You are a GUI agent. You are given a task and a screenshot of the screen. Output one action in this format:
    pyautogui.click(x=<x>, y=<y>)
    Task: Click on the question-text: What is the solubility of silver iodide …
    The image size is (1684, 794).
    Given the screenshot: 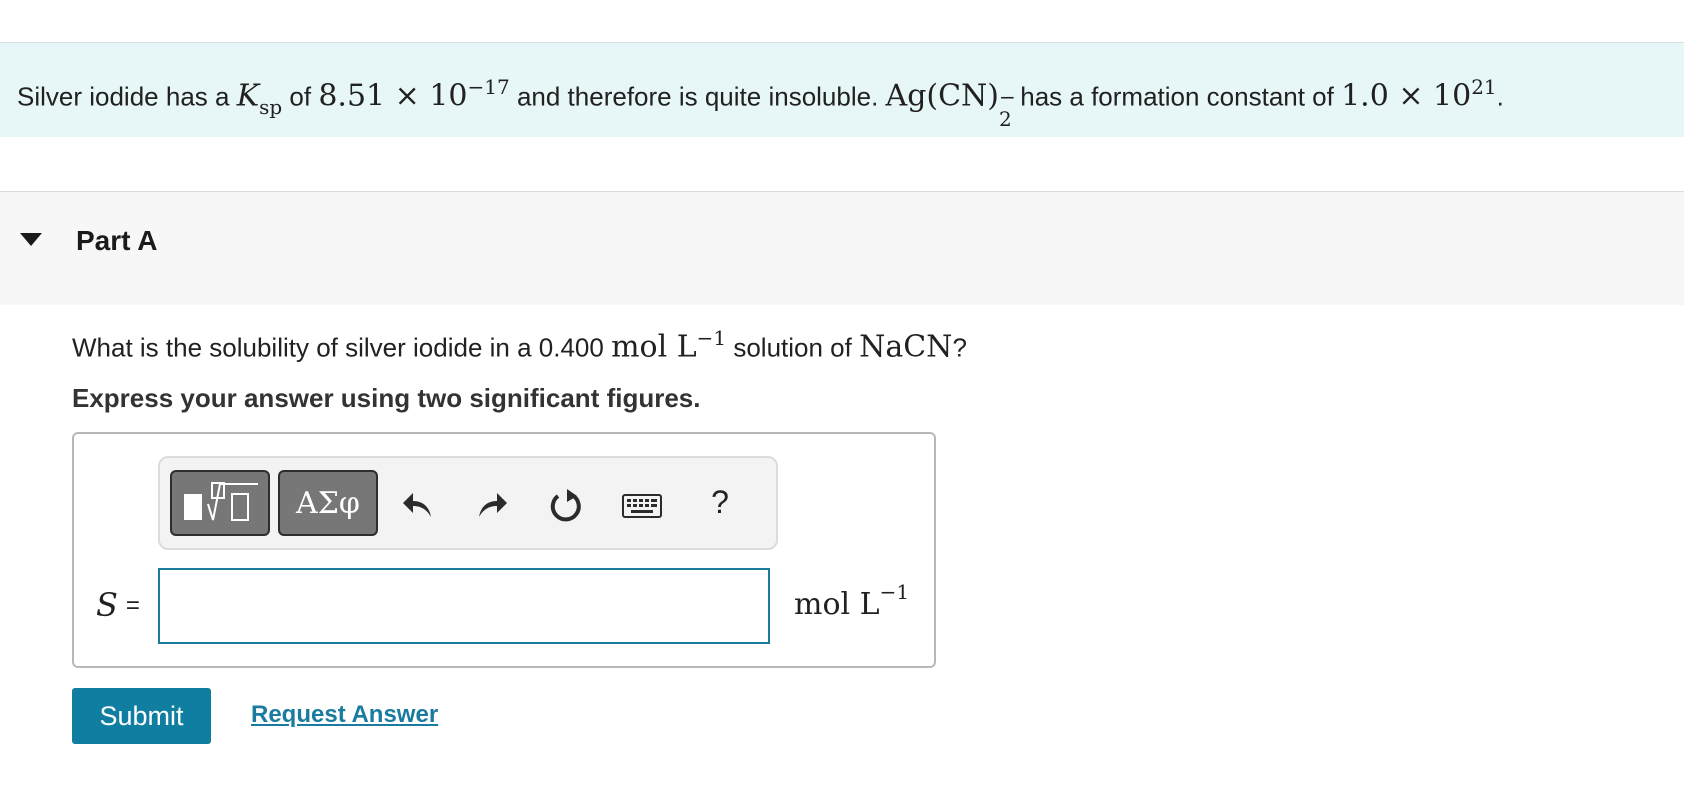 What is the action you would take?
    pyautogui.click(x=519, y=345)
    